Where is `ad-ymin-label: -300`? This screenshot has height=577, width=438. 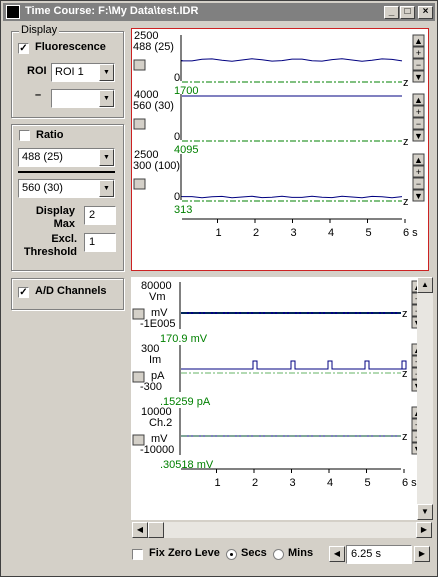 ad-ymin-label: -300 is located at coordinates (151, 387).